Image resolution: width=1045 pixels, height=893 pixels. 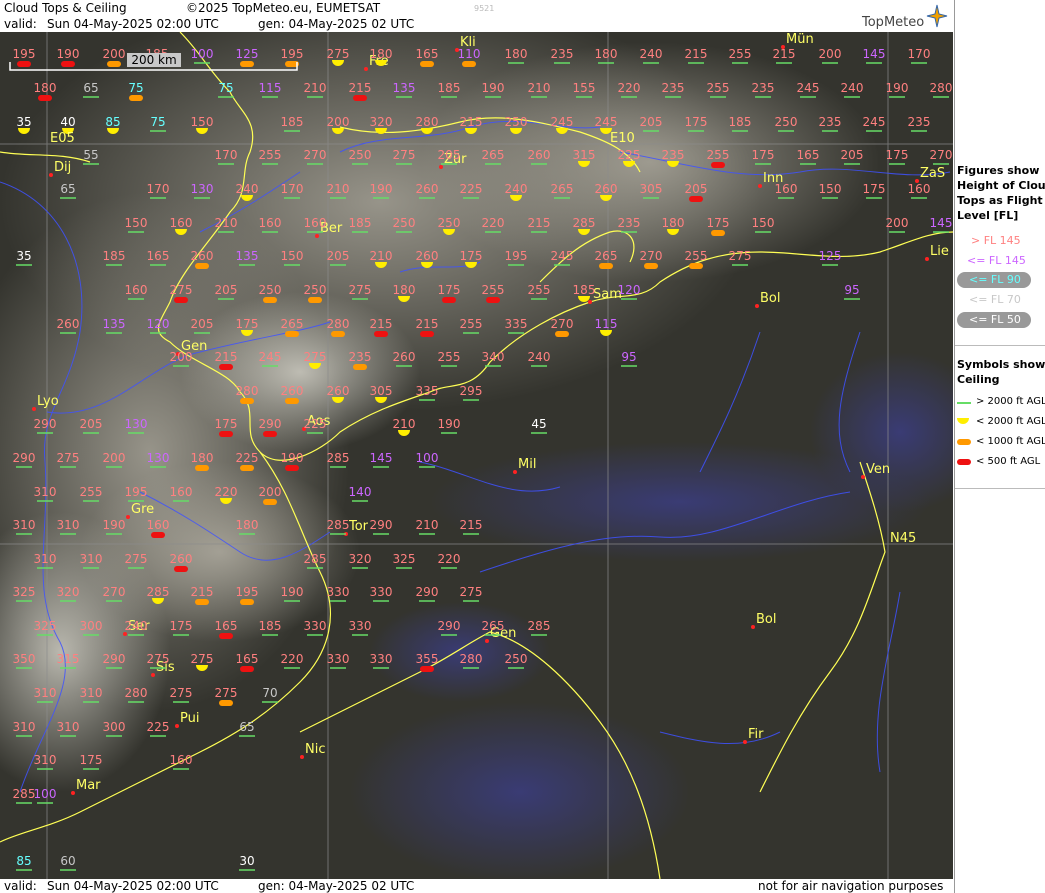 What do you see at coordinates (181, 290) in the screenshot?
I see `cloud-top-value: 275` at bounding box center [181, 290].